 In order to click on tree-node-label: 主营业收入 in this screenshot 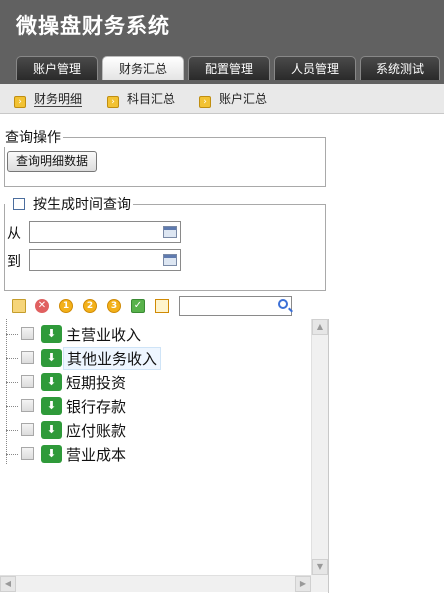, I will do `click(103, 334)`.